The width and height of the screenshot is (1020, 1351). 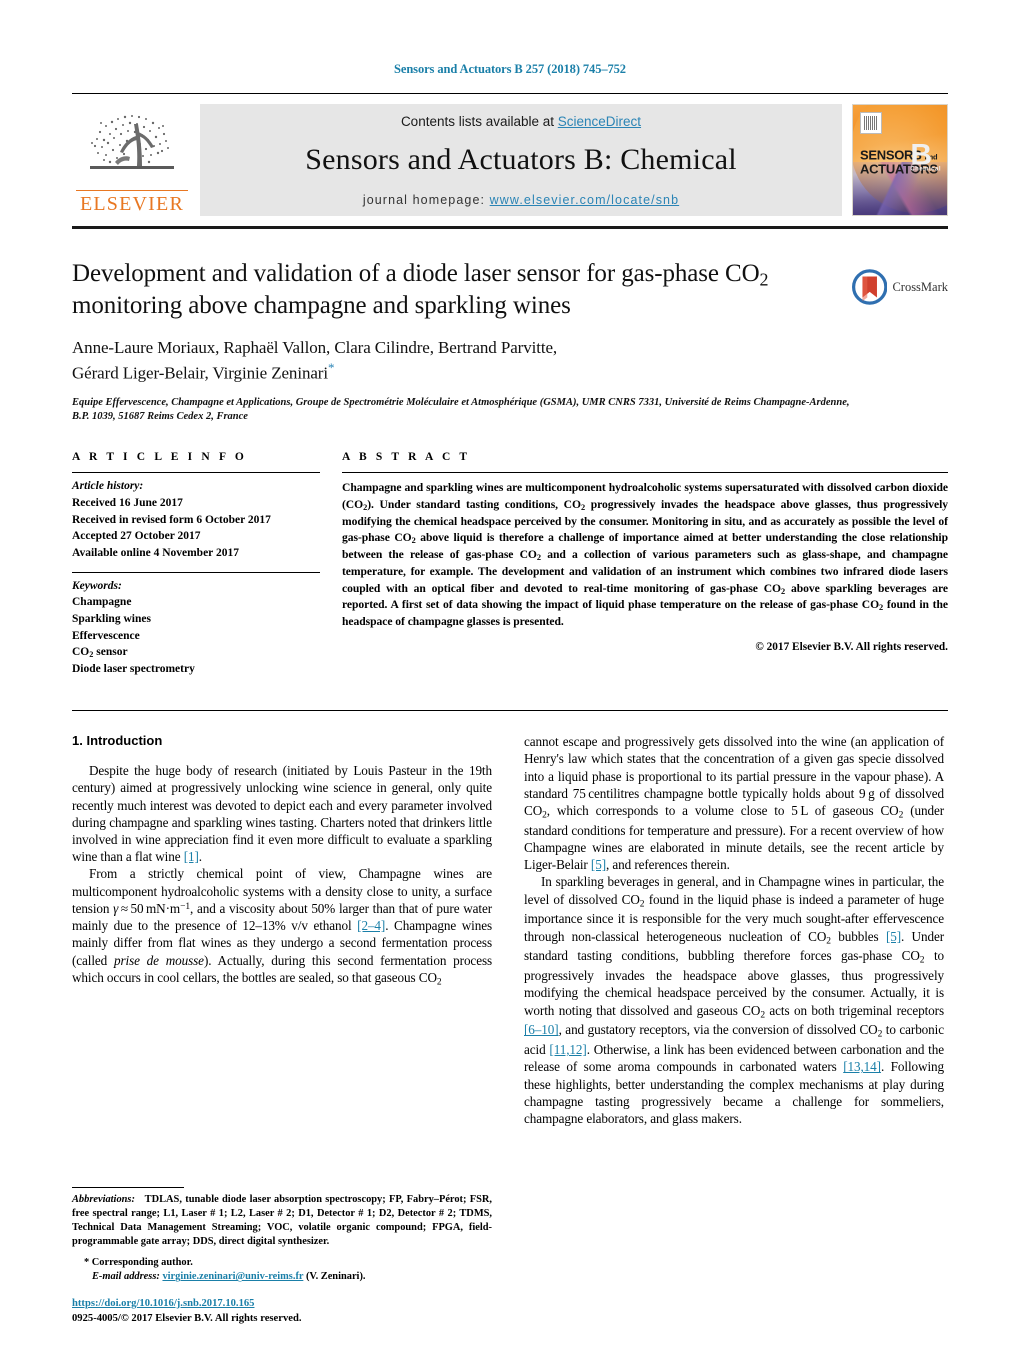 What do you see at coordinates (136, 536) in the screenshot?
I see `history-item: Accepted 27 October 2017` at bounding box center [136, 536].